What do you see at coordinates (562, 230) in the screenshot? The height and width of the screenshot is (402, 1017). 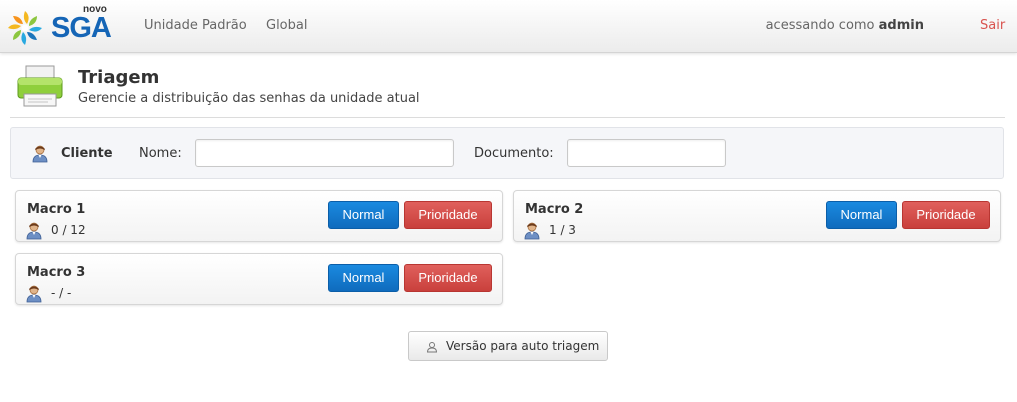 I see `service-count: 1 / 3` at bounding box center [562, 230].